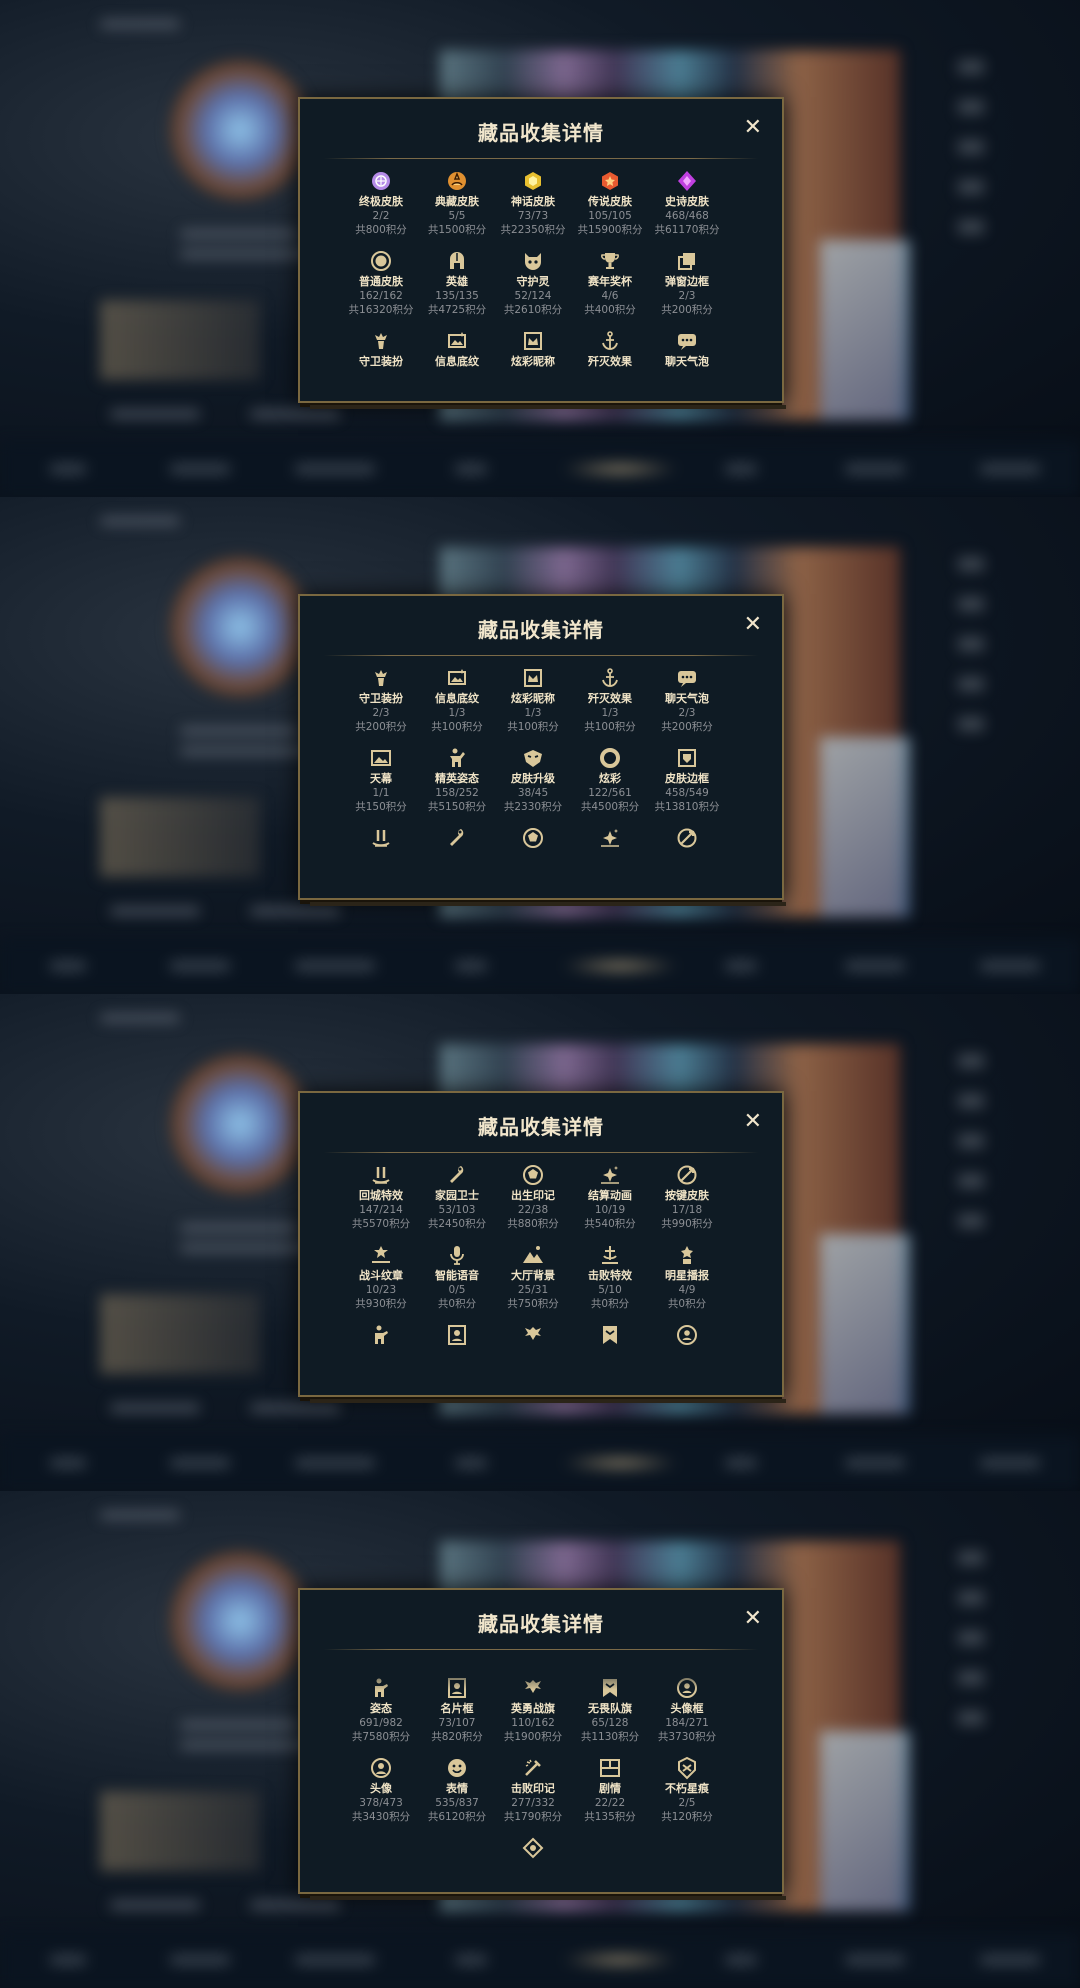 The width and height of the screenshot is (1080, 1988). I want to click on side-toolbar, so click(971, 150).